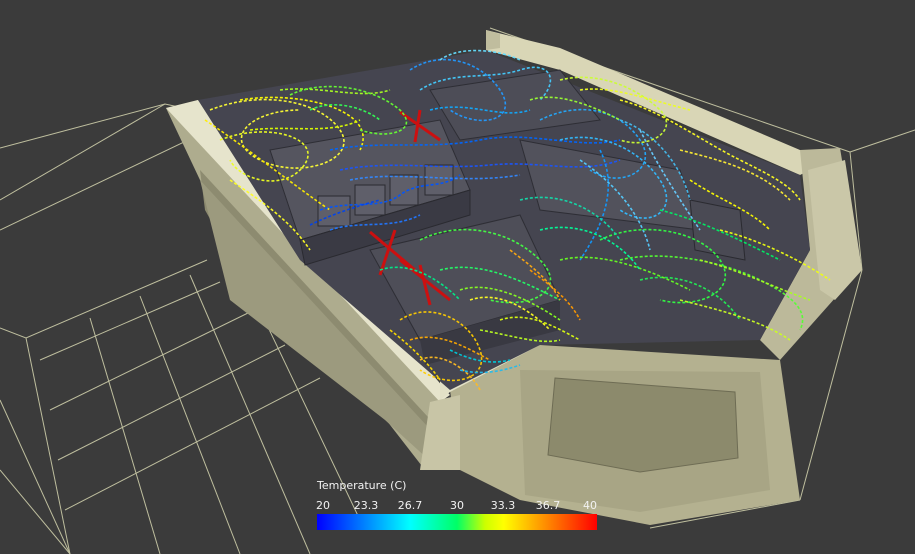 This screenshot has height=554, width=915. I want to click on legend-tick-label: 30, so click(457, 505).